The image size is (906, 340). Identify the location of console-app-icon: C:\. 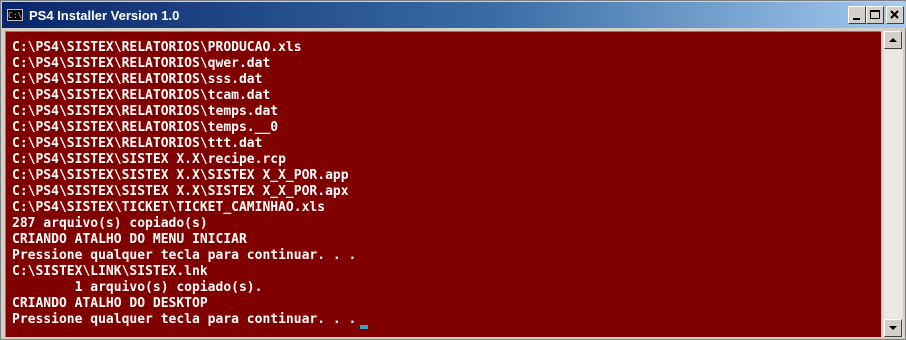
(15, 15).